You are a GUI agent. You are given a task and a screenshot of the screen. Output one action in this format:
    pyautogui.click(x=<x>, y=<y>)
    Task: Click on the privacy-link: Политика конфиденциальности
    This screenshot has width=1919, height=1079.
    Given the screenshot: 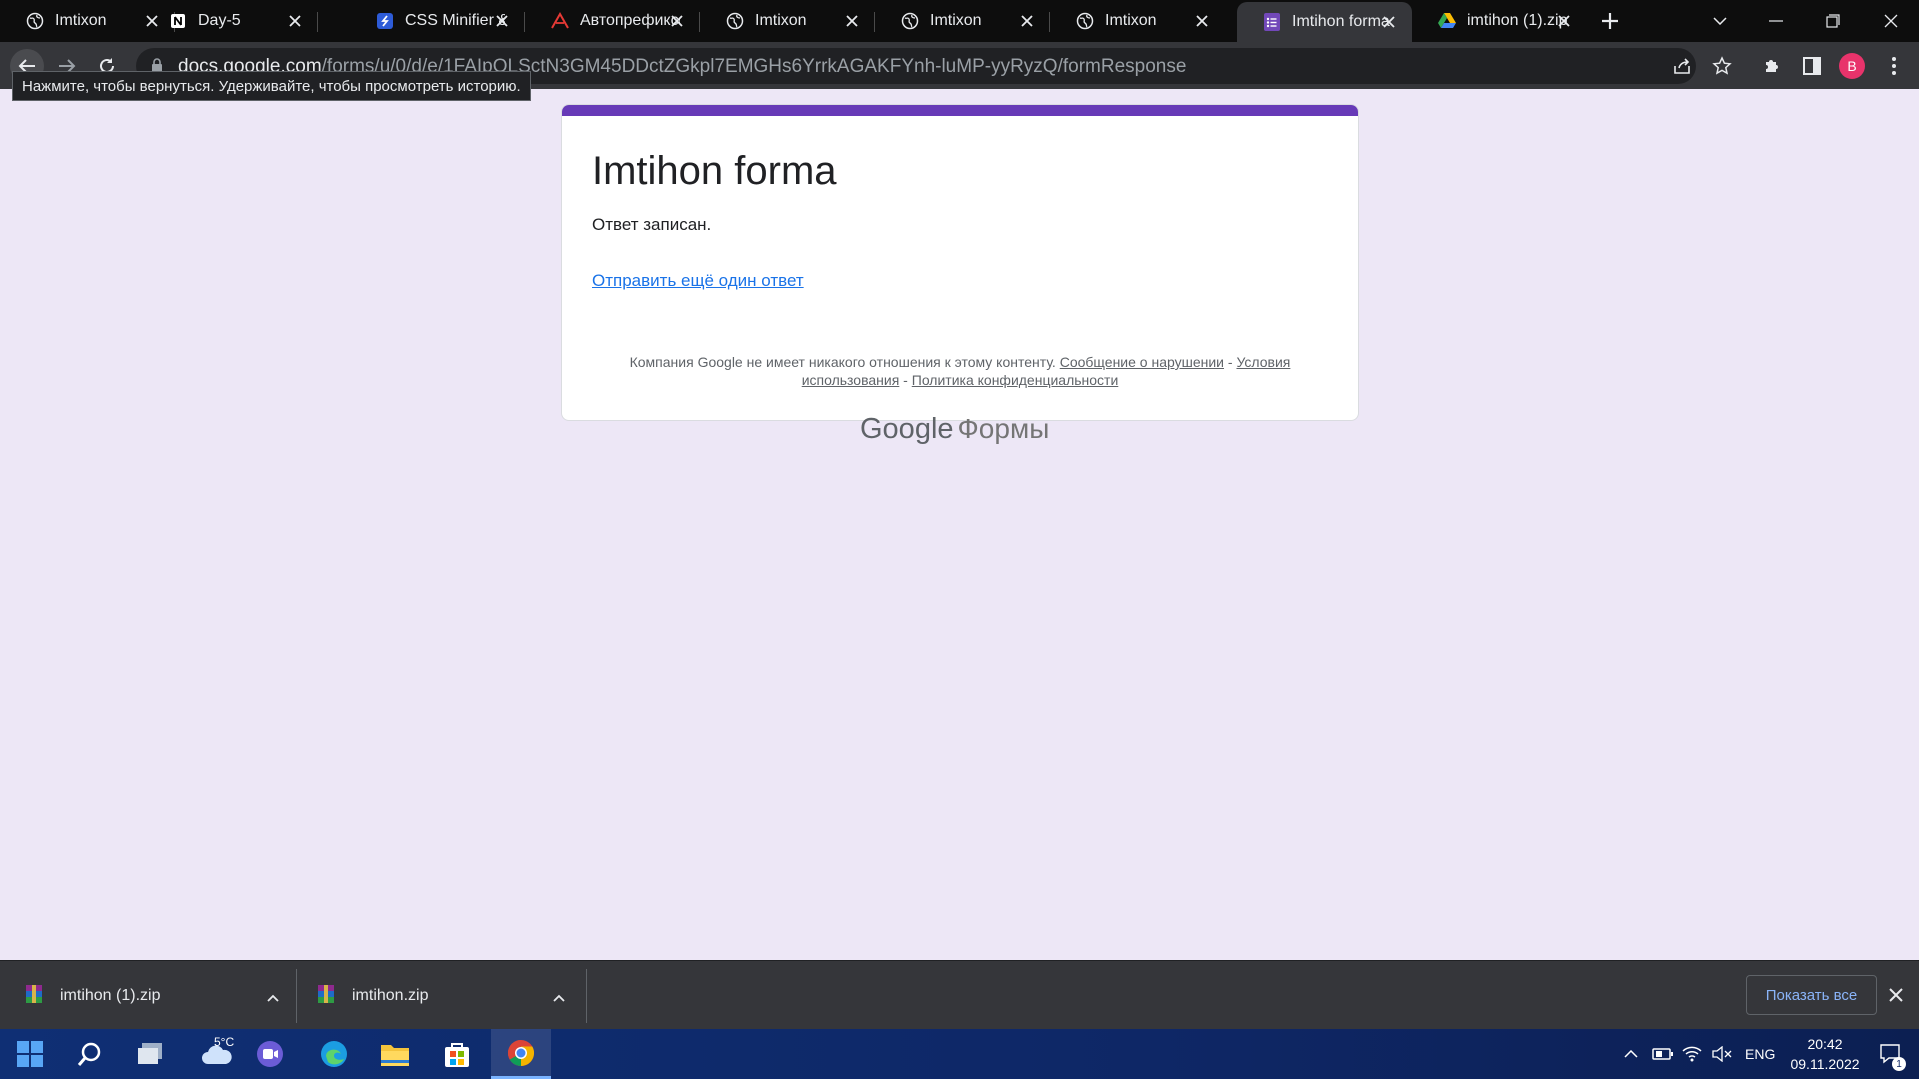 What is the action you would take?
    pyautogui.click(x=1015, y=380)
    